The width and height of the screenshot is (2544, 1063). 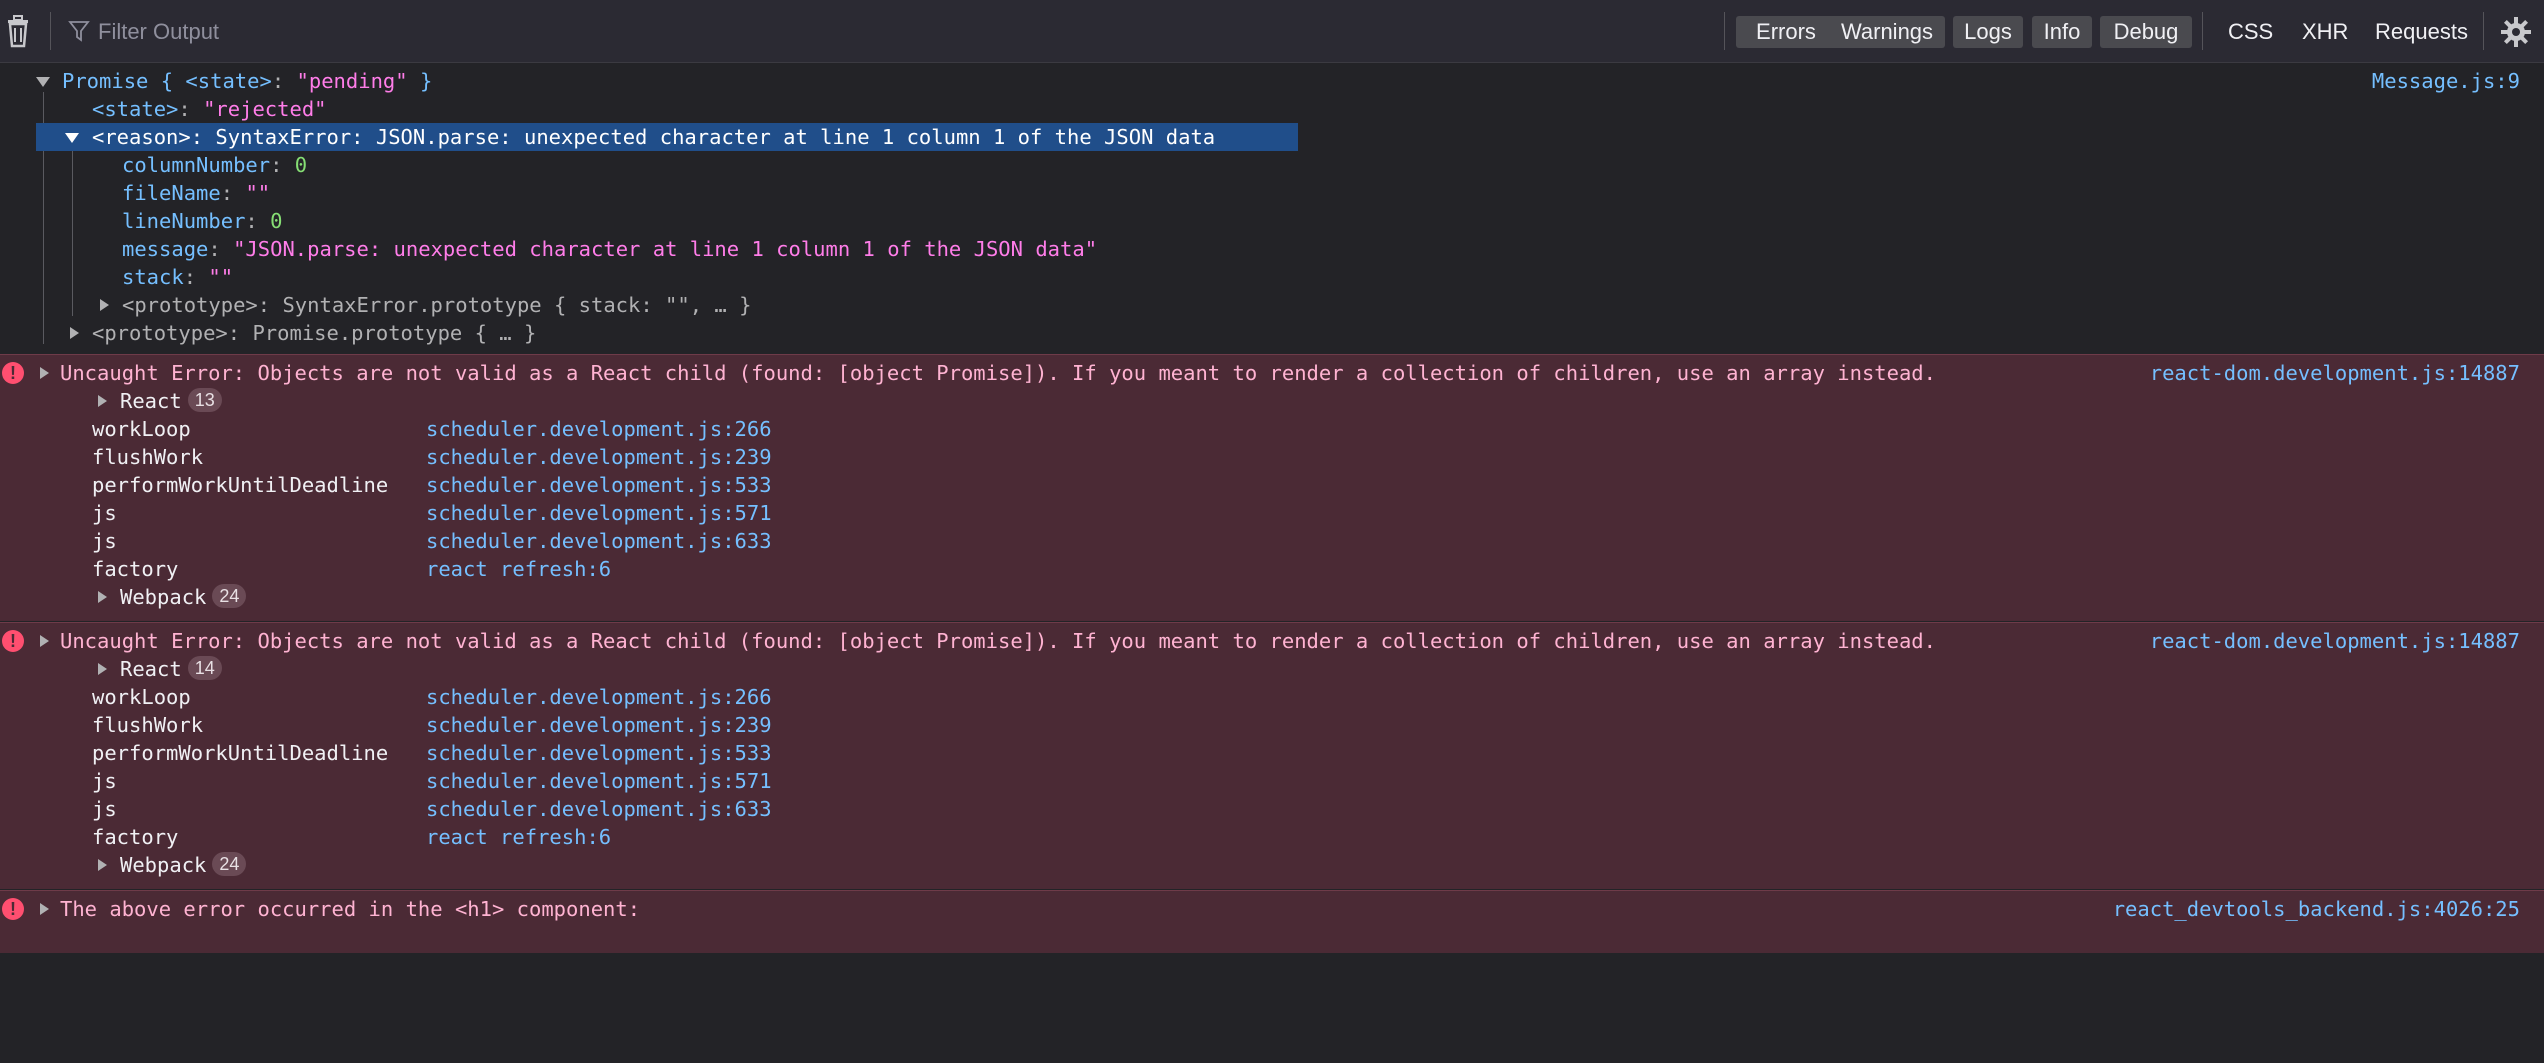 What do you see at coordinates (202, 221) in the screenshot?
I see `prop-row: lineNumber: 0` at bounding box center [202, 221].